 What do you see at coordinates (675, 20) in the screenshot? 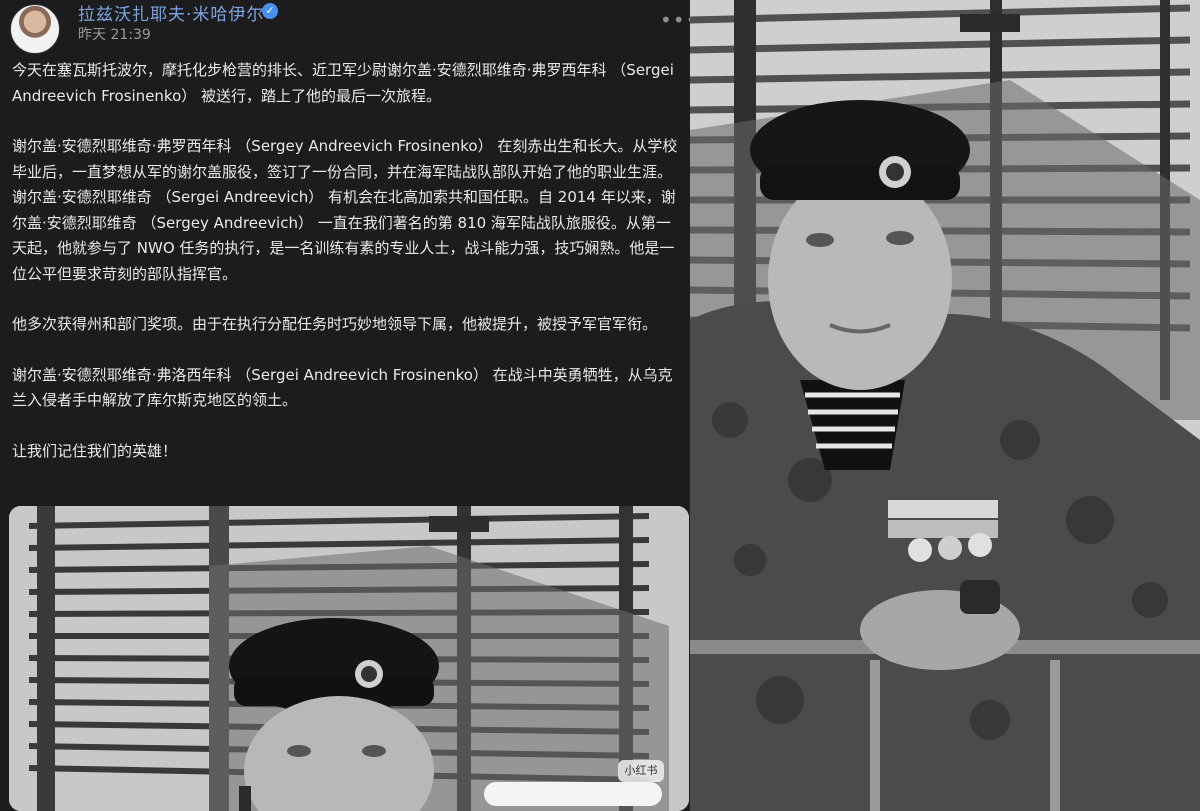
I see `more-dots-icon: •••` at bounding box center [675, 20].